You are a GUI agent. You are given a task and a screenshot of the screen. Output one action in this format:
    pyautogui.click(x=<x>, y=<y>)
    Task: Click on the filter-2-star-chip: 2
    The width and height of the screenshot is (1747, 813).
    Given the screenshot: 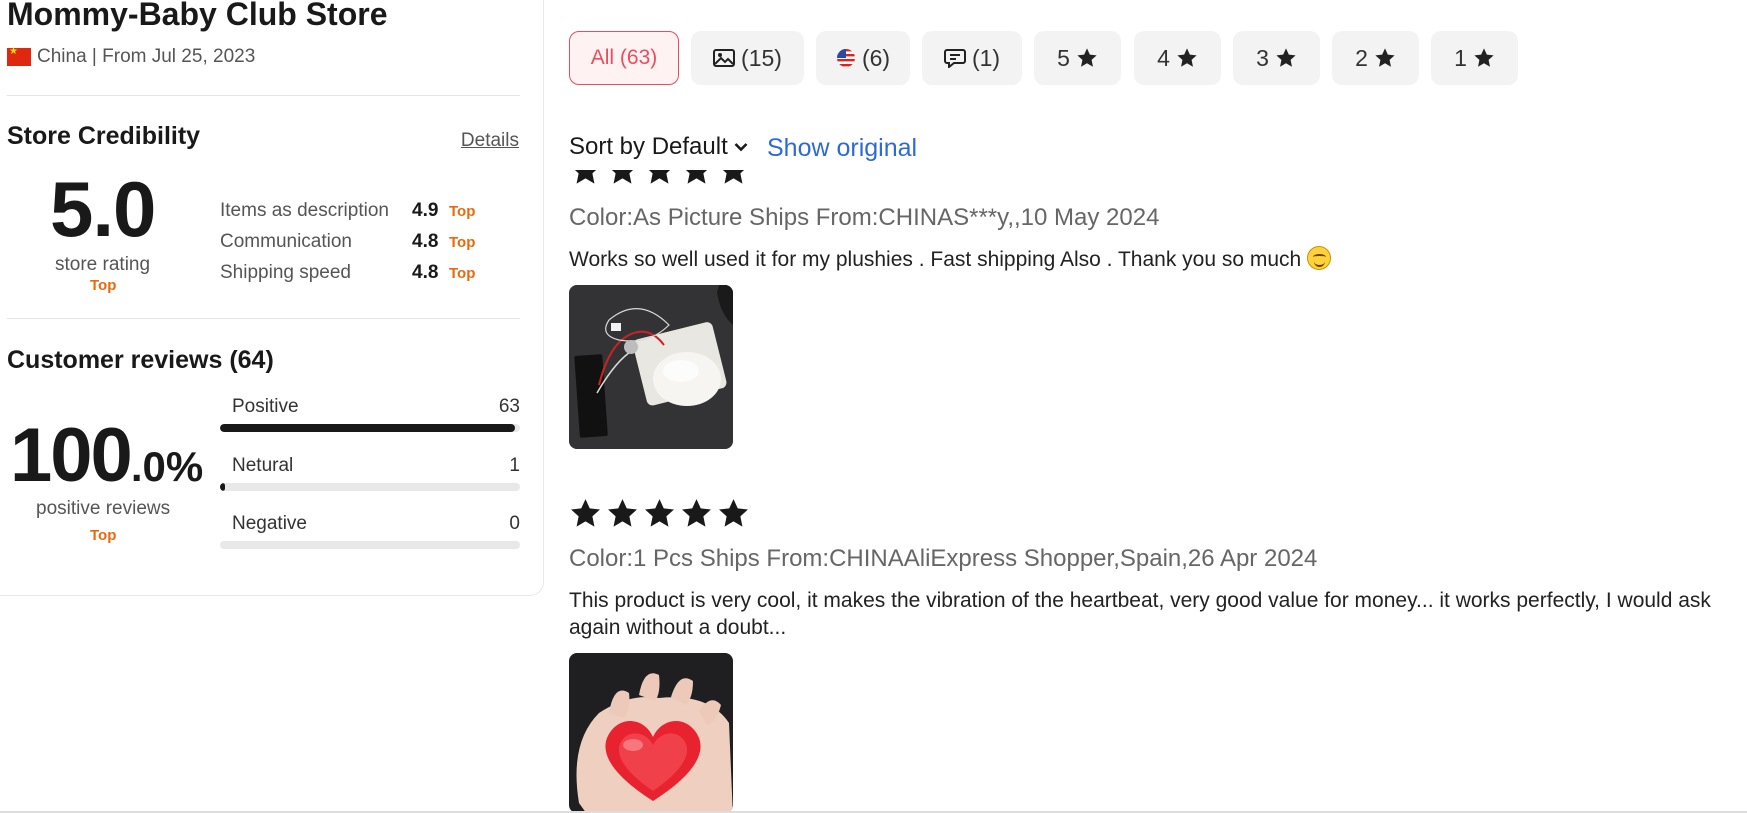 What is the action you would take?
    pyautogui.click(x=1375, y=58)
    